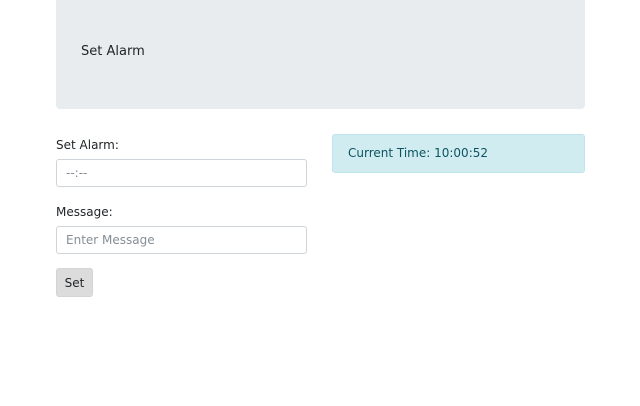 This screenshot has height=406, width=640. I want to click on current-time-alert: Current Time: 10:00:52, so click(458, 153).